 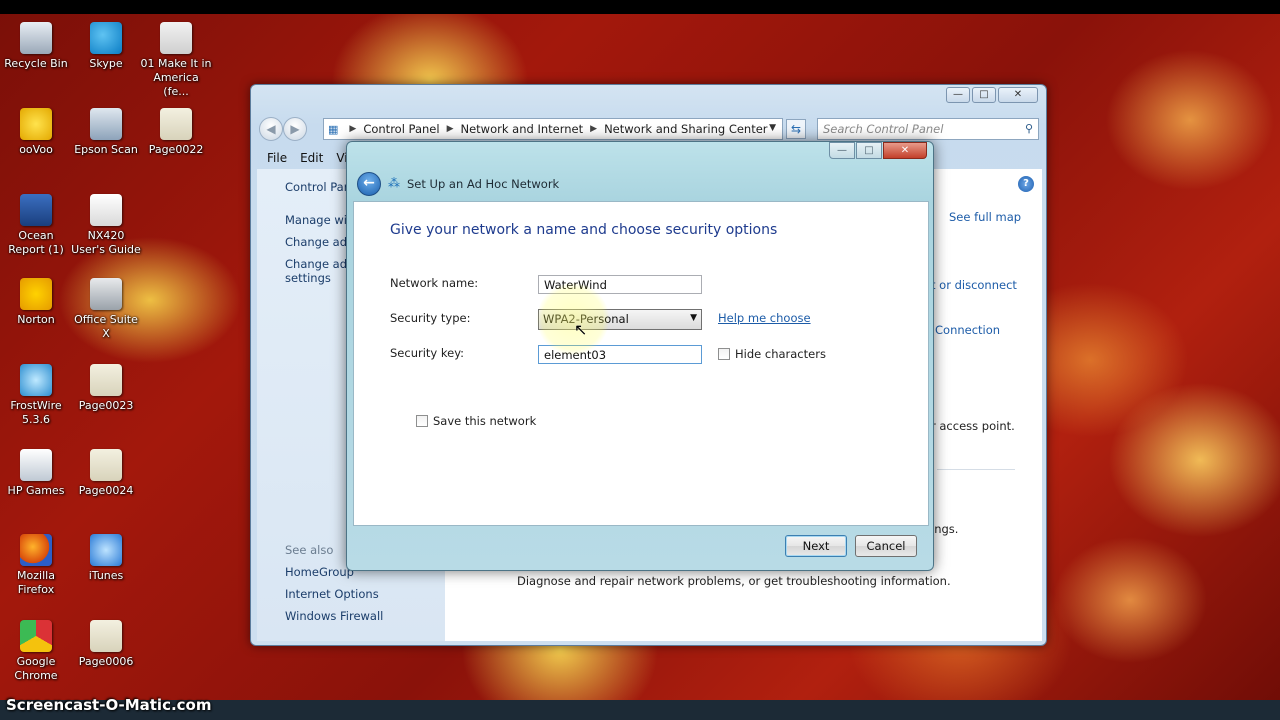 What do you see at coordinates (430, 318) in the screenshot?
I see `security-type-label: Security type:` at bounding box center [430, 318].